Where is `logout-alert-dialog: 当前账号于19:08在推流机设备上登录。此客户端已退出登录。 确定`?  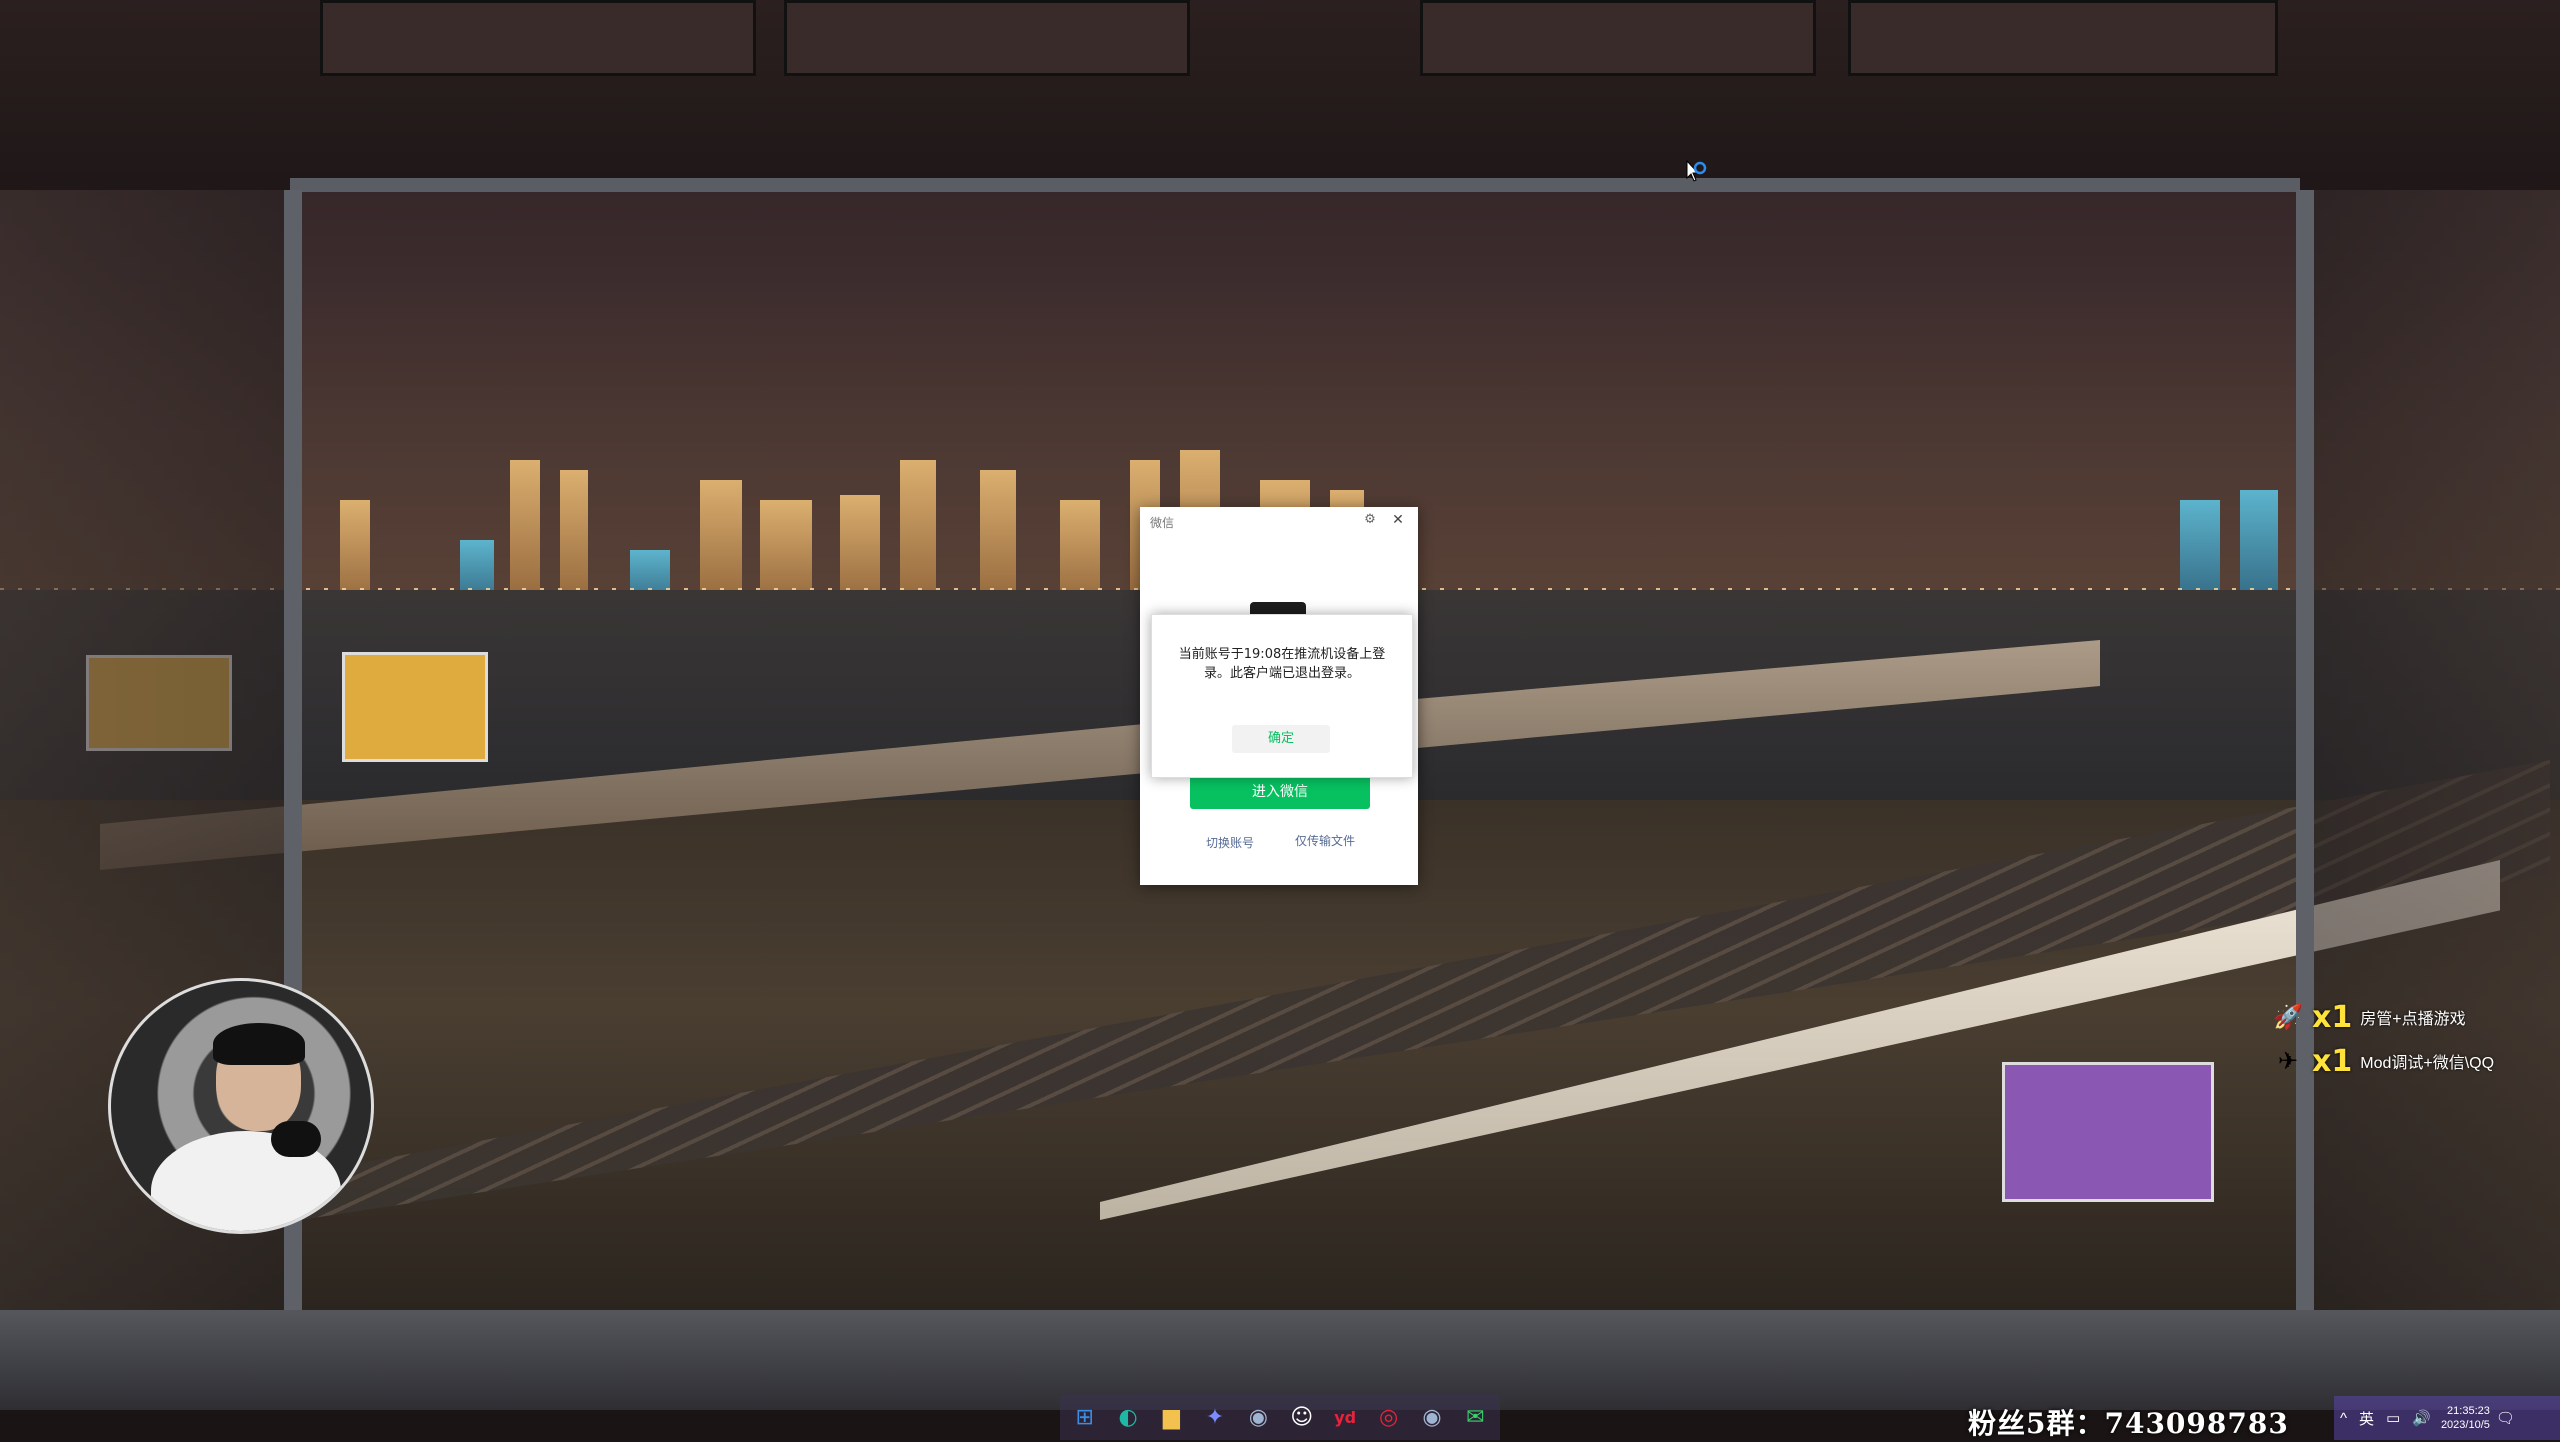
logout-alert-dialog: 当前账号于19:08在推流机设备上登录。此客户端已退出登录。 确定 is located at coordinates (1282, 696).